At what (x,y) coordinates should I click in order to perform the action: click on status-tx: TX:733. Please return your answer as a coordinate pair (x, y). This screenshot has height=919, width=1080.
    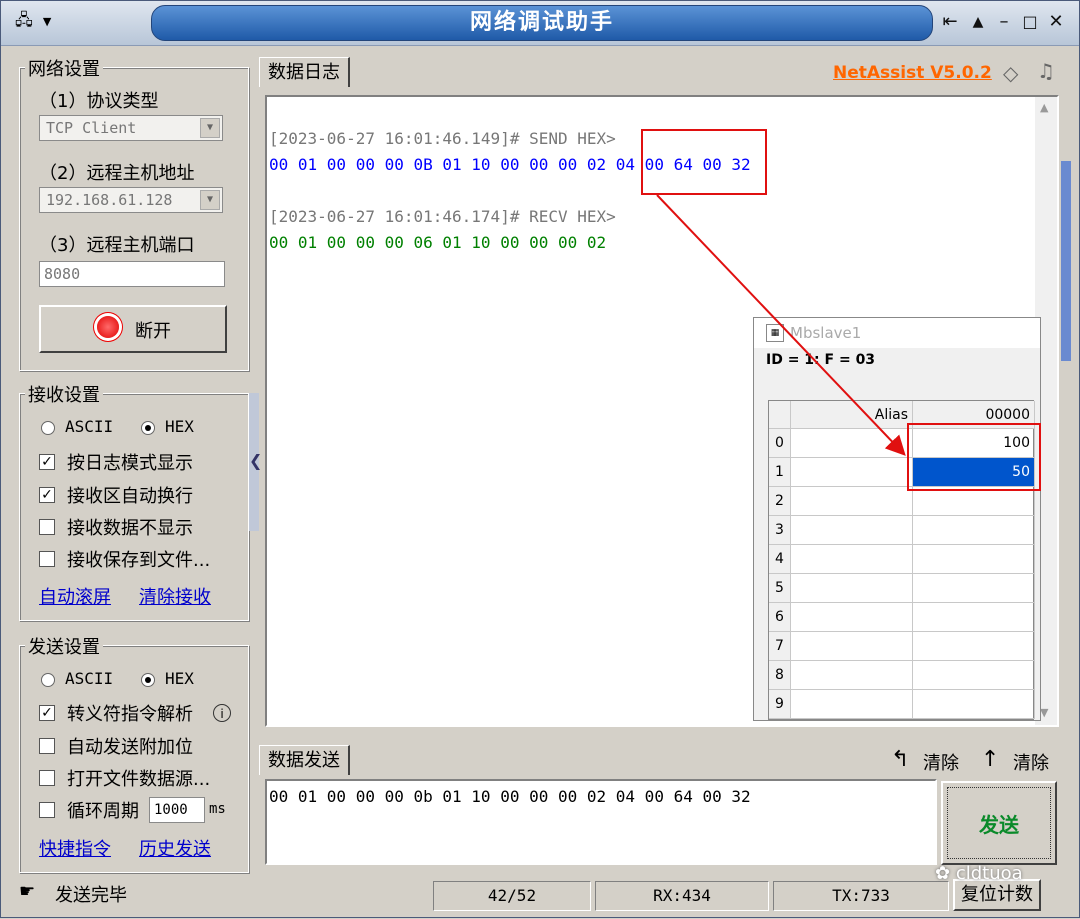
    Looking at the image, I should click on (861, 896).